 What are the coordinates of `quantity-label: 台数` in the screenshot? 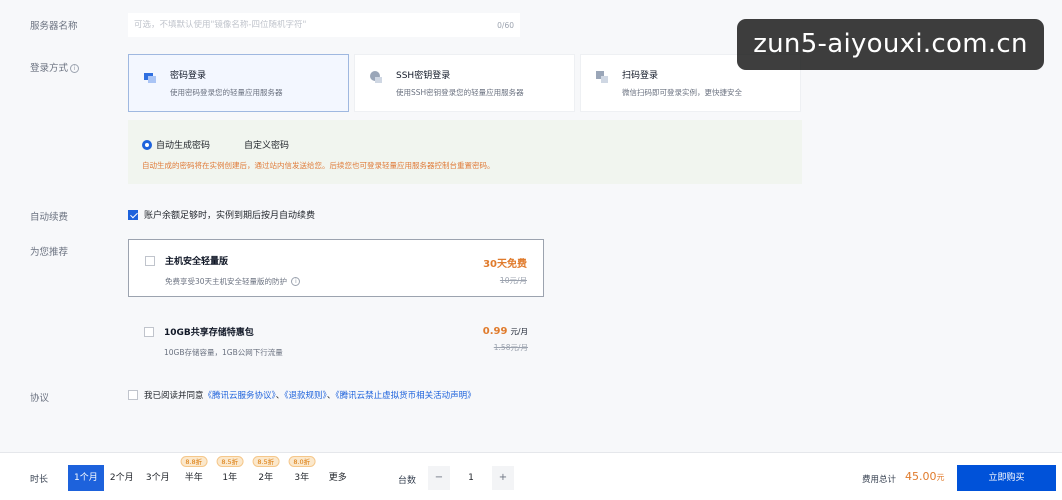 It's located at (407, 481).